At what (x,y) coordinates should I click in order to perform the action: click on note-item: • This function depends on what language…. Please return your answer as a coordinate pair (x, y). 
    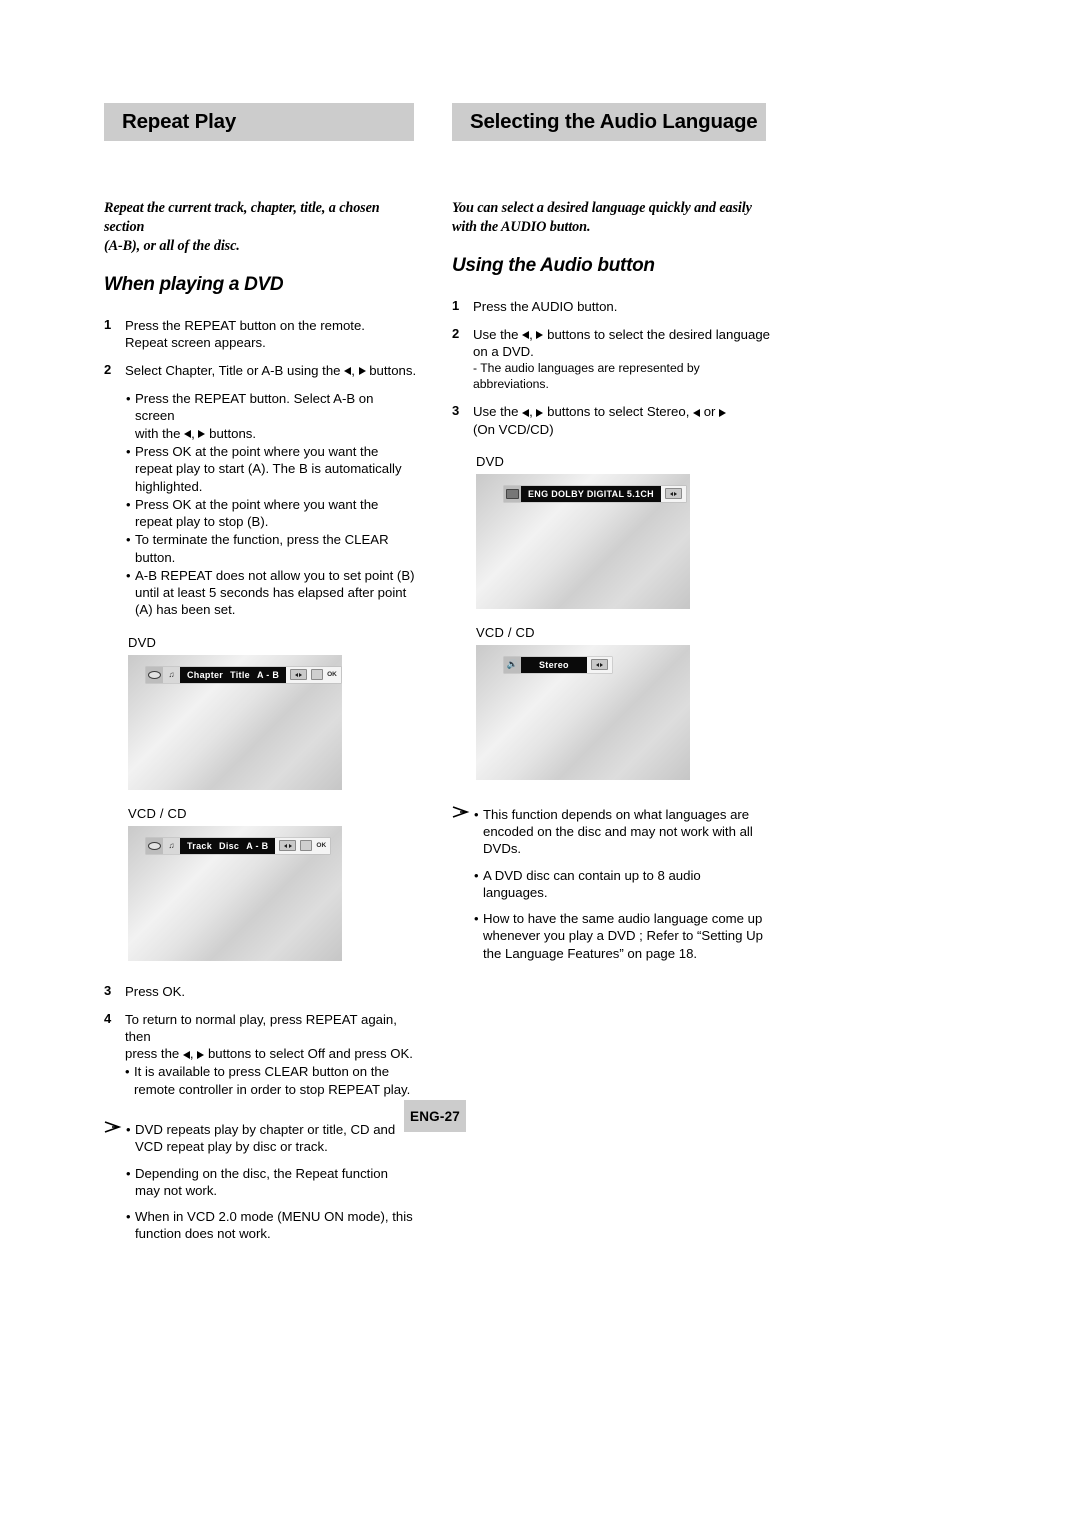
    Looking at the image, I should click on (620, 832).